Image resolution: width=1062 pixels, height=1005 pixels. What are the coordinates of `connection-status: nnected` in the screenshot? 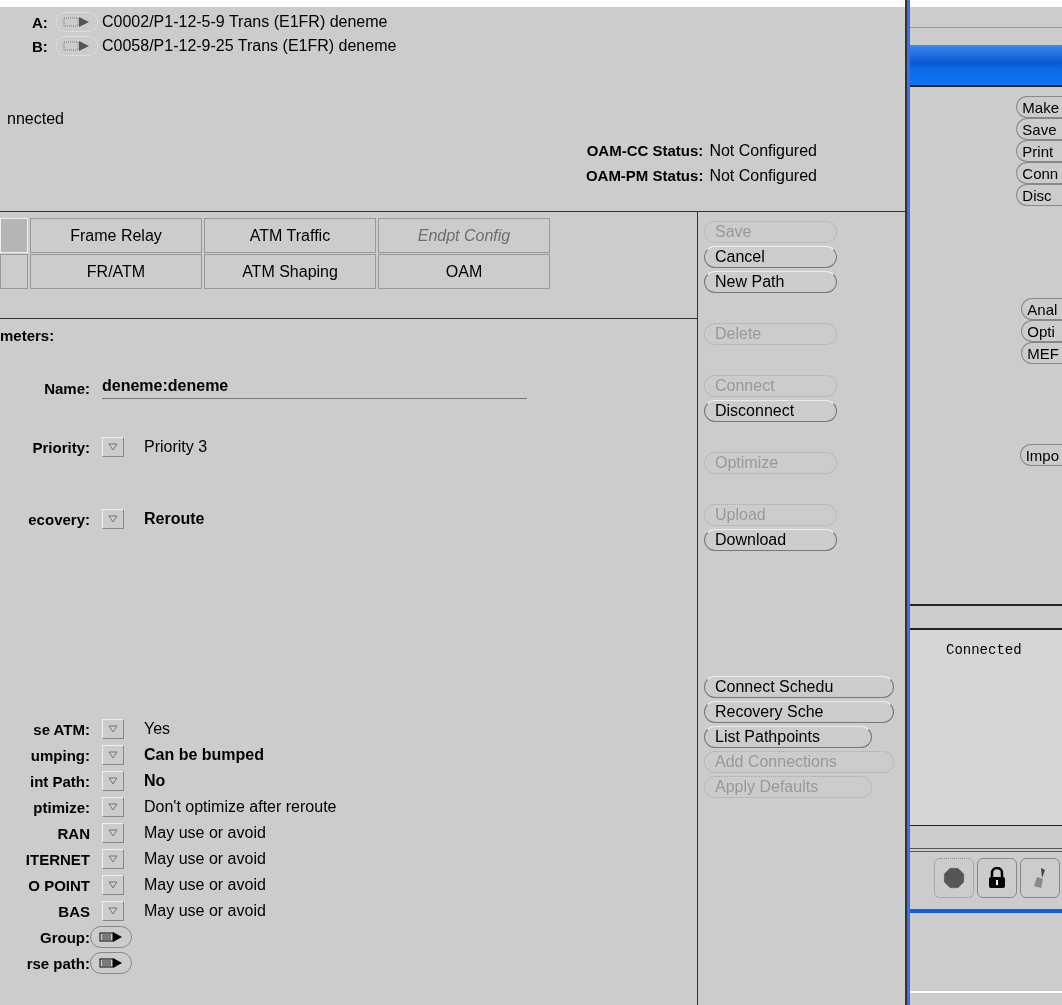 It's located at (36, 119).